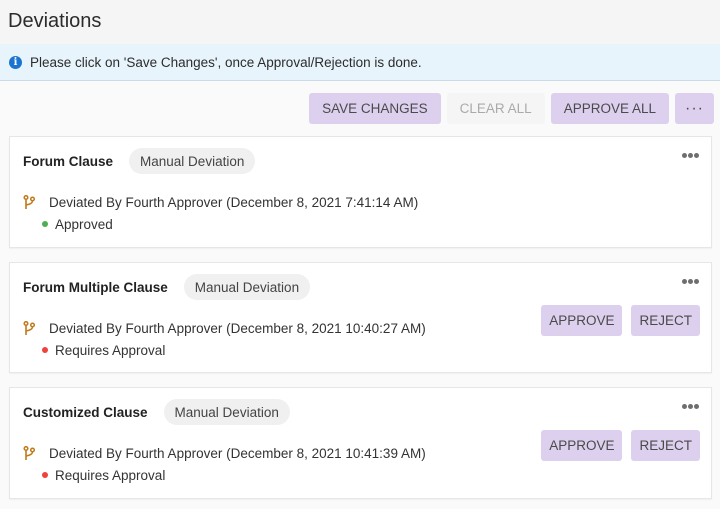 This screenshot has height=509, width=720. Describe the element at coordinates (68, 161) in the screenshot. I see `clause-name: Forum Clause` at that location.